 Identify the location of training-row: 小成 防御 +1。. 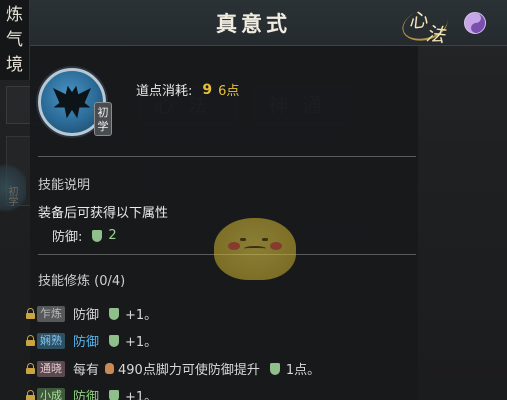
(91, 393).